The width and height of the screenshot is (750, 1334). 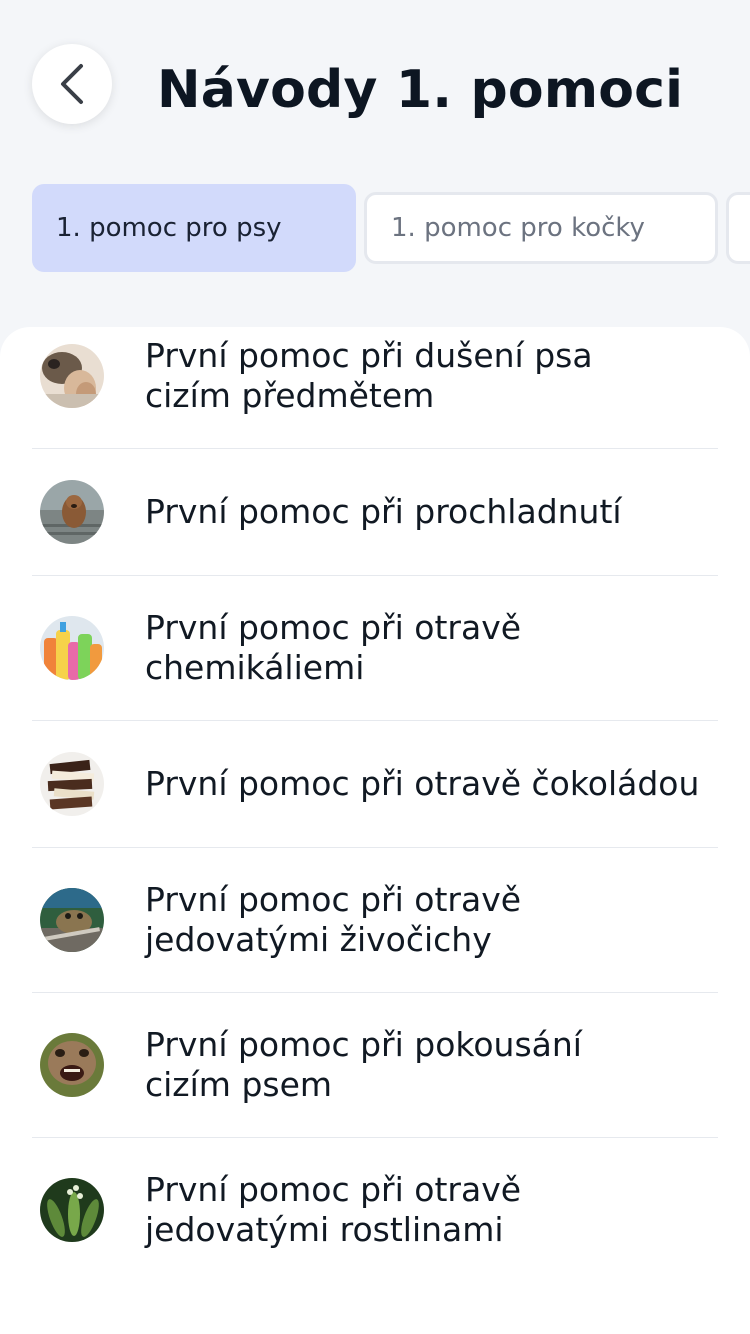 I want to click on item-title: První pomoc při otravě čokoládou, so click(x=422, y=783).